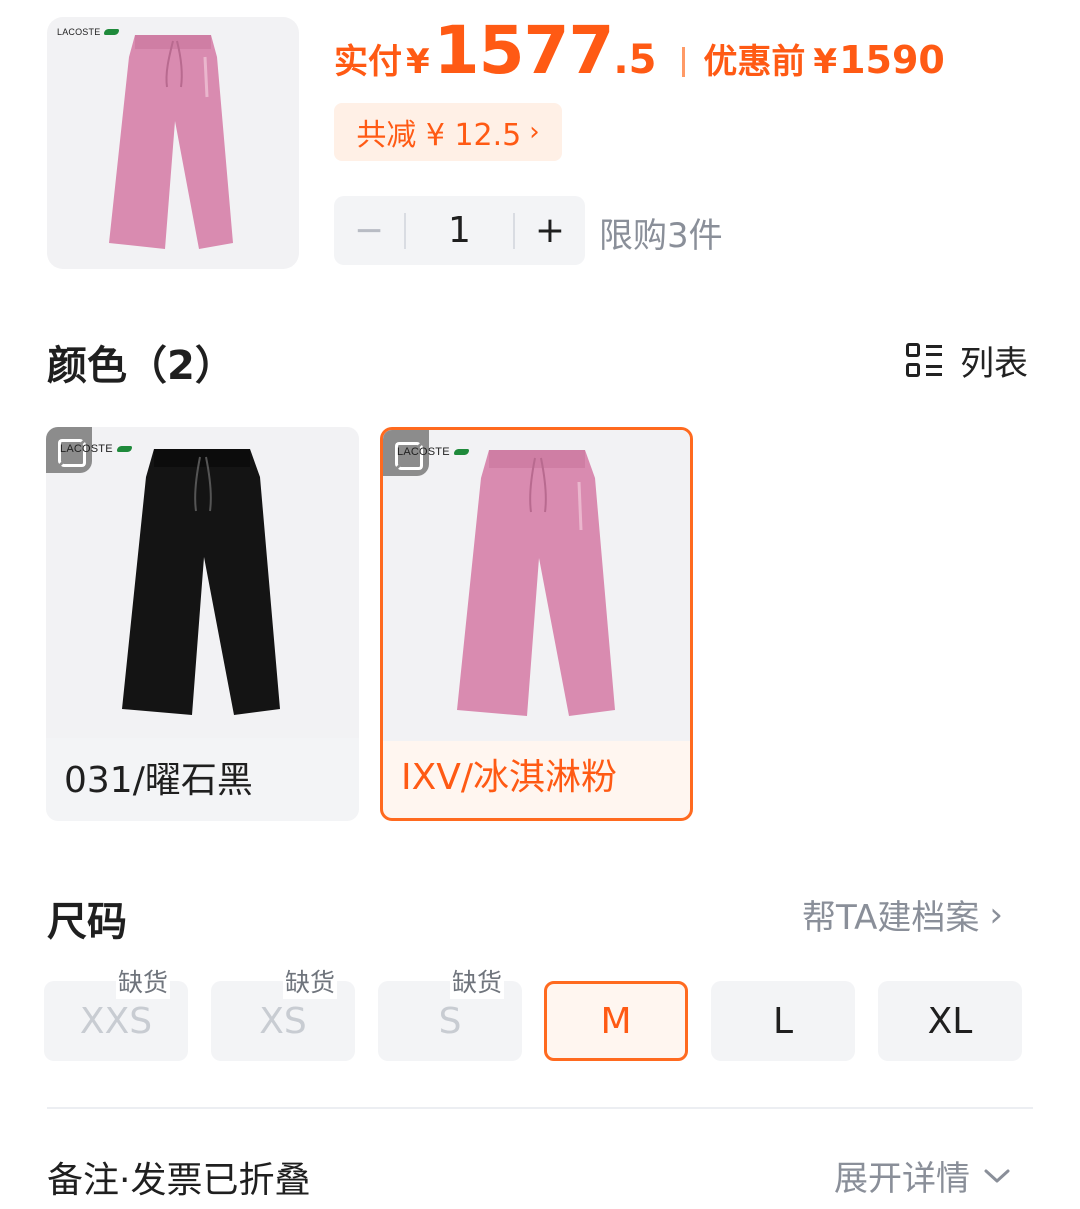 Image resolution: width=1080 pixels, height=1209 pixels. I want to click on original-price-label: 优惠前, so click(754, 62).